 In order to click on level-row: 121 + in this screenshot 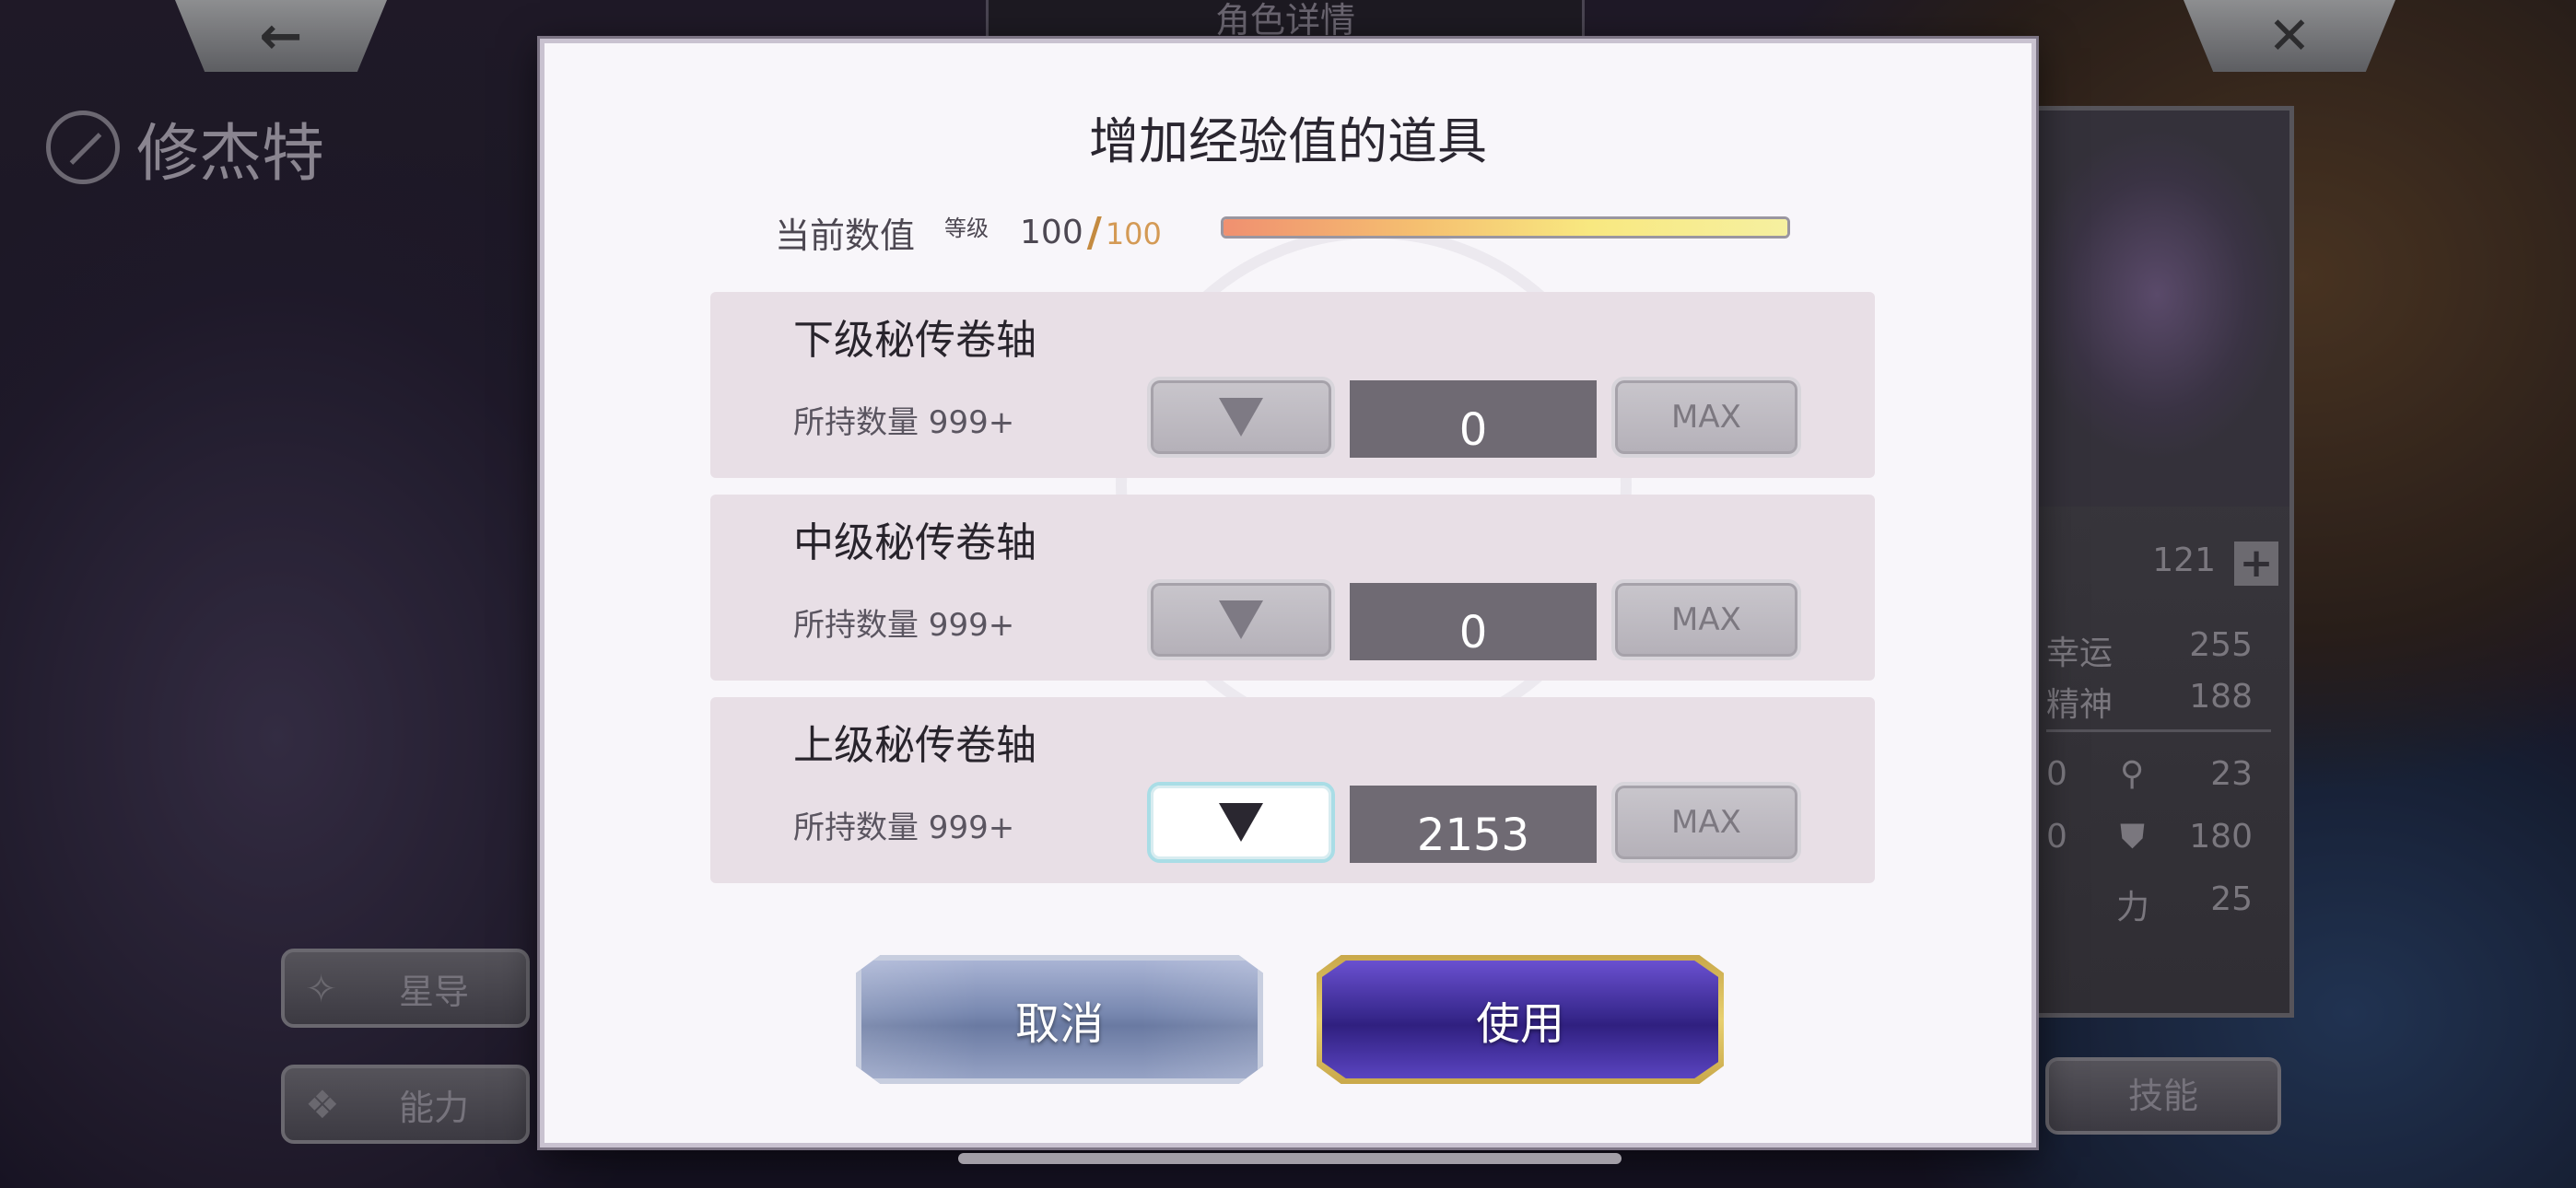, I will do `click(2158, 565)`.